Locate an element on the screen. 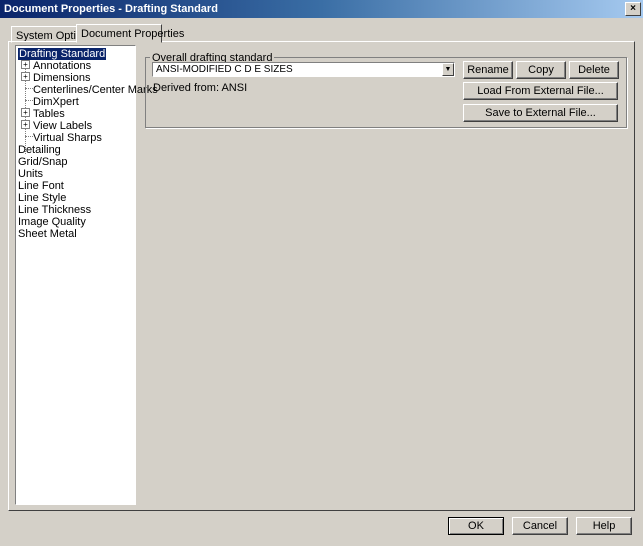  chevron-down-icon: ▼ is located at coordinates (448, 69).